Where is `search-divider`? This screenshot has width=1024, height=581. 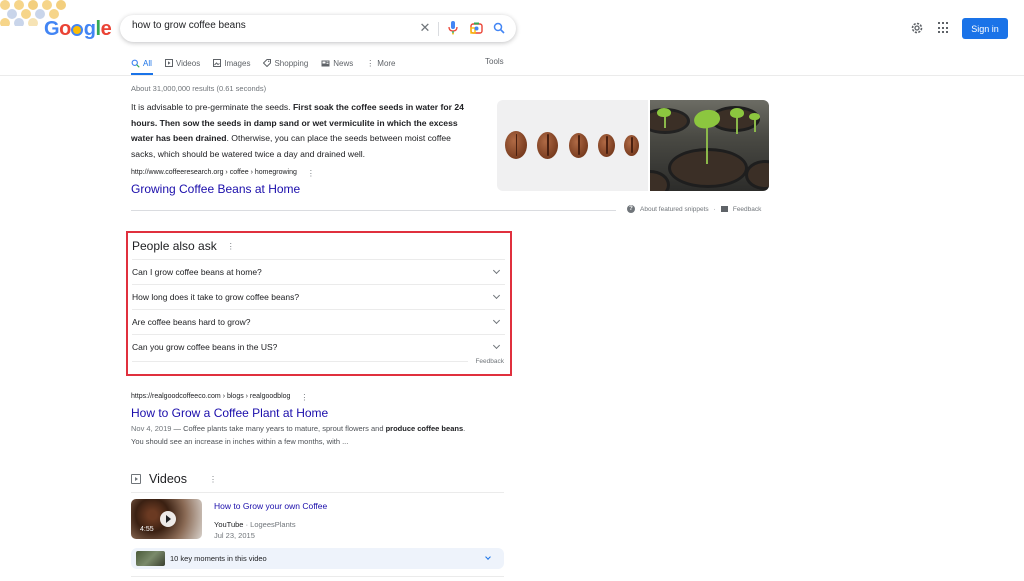 search-divider is located at coordinates (438, 29).